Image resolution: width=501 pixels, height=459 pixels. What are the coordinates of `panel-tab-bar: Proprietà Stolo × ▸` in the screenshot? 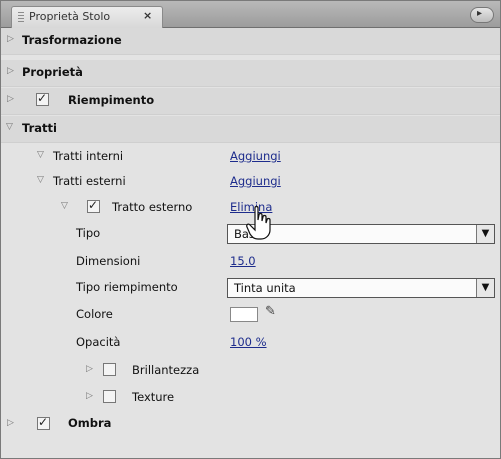 It's located at (250, 14).